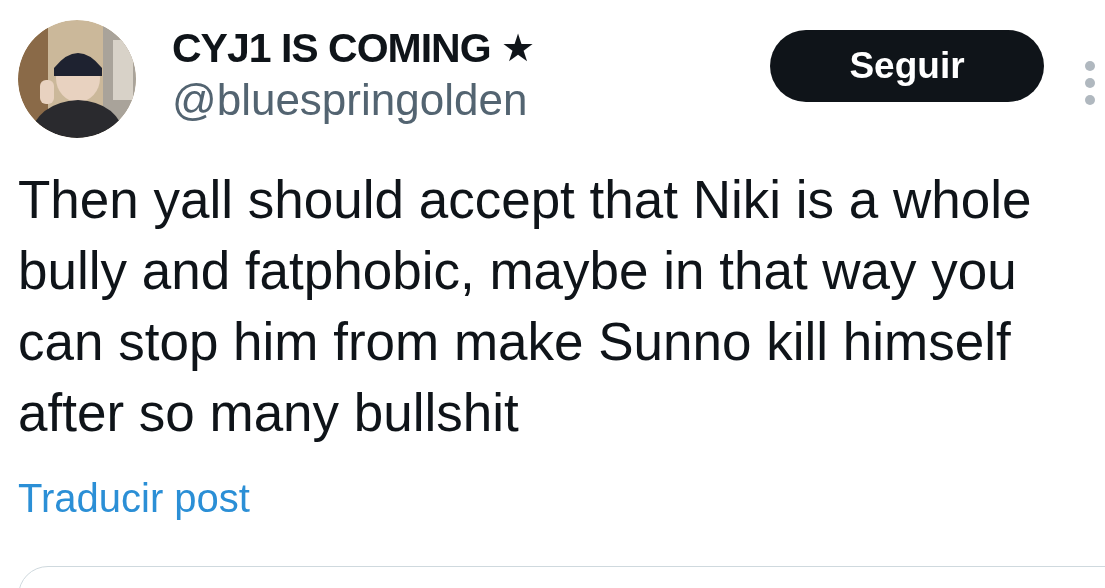  Describe the element at coordinates (331, 48) in the screenshot. I see `author-name: CYJ1 IS COMING` at that location.